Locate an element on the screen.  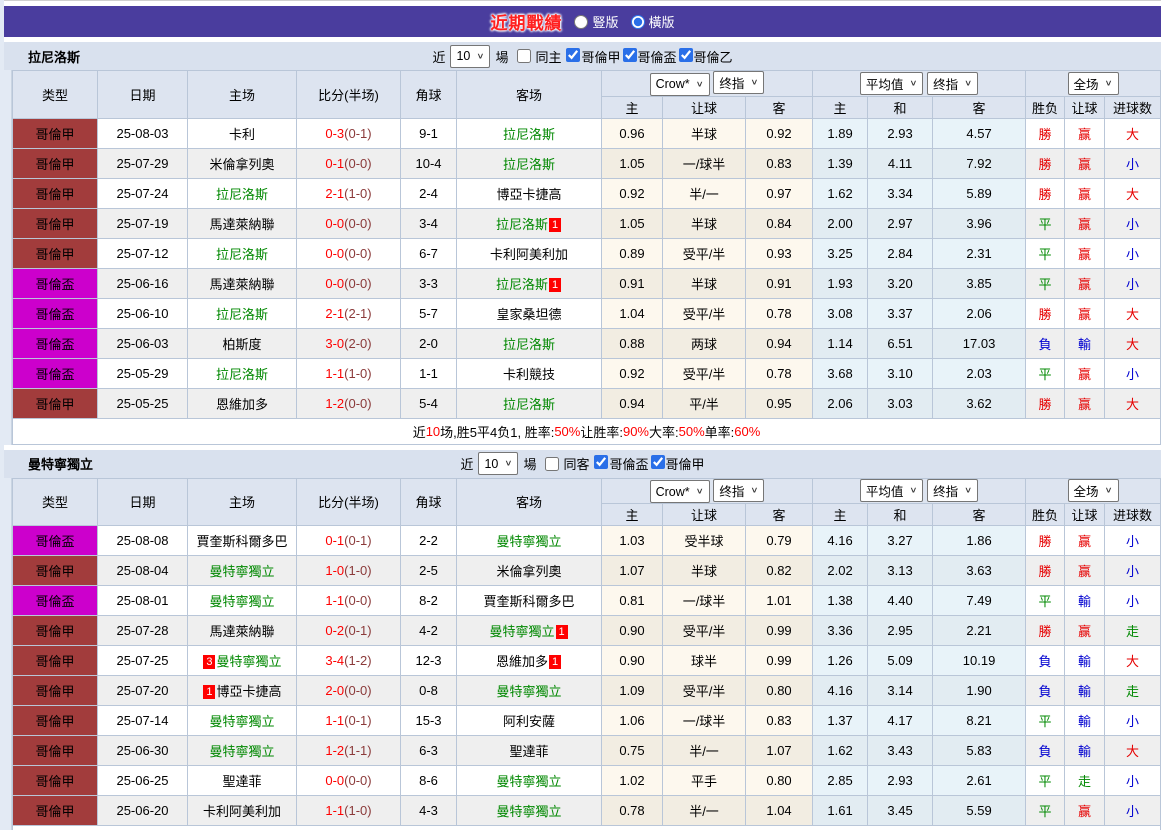
odds-source-header: Crow* ∨ 终指 ∨ is located at coordinates (707, 490).